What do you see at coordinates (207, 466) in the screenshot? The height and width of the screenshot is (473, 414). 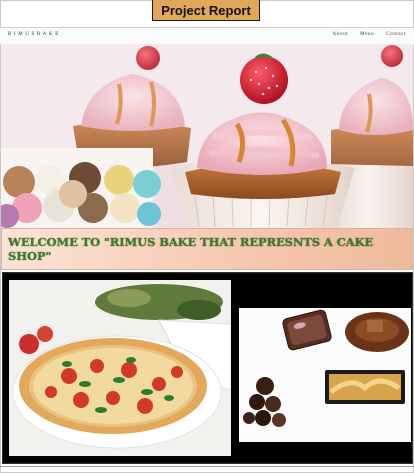 I see `footer-divider` at bounding box center [207, 466].